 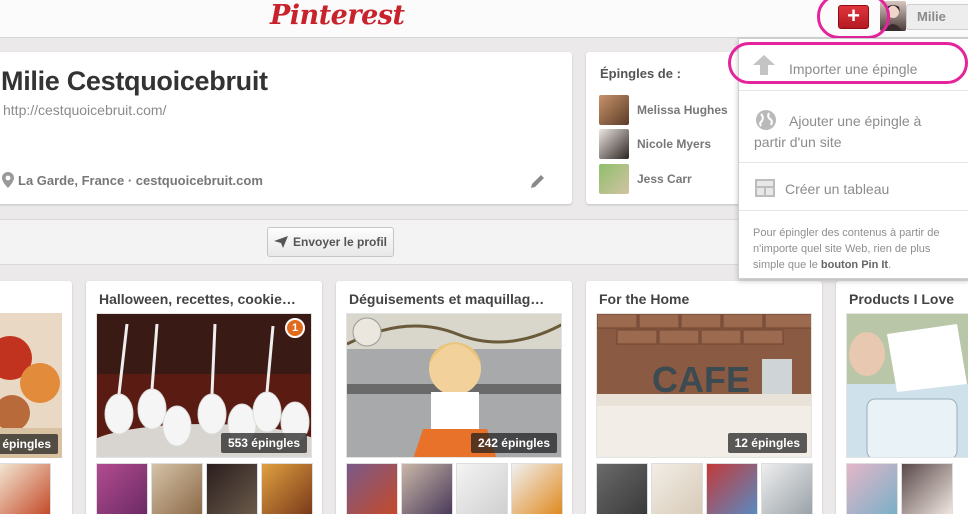 I want to click on svg-text: CAFE, so click(x=701, y=379).